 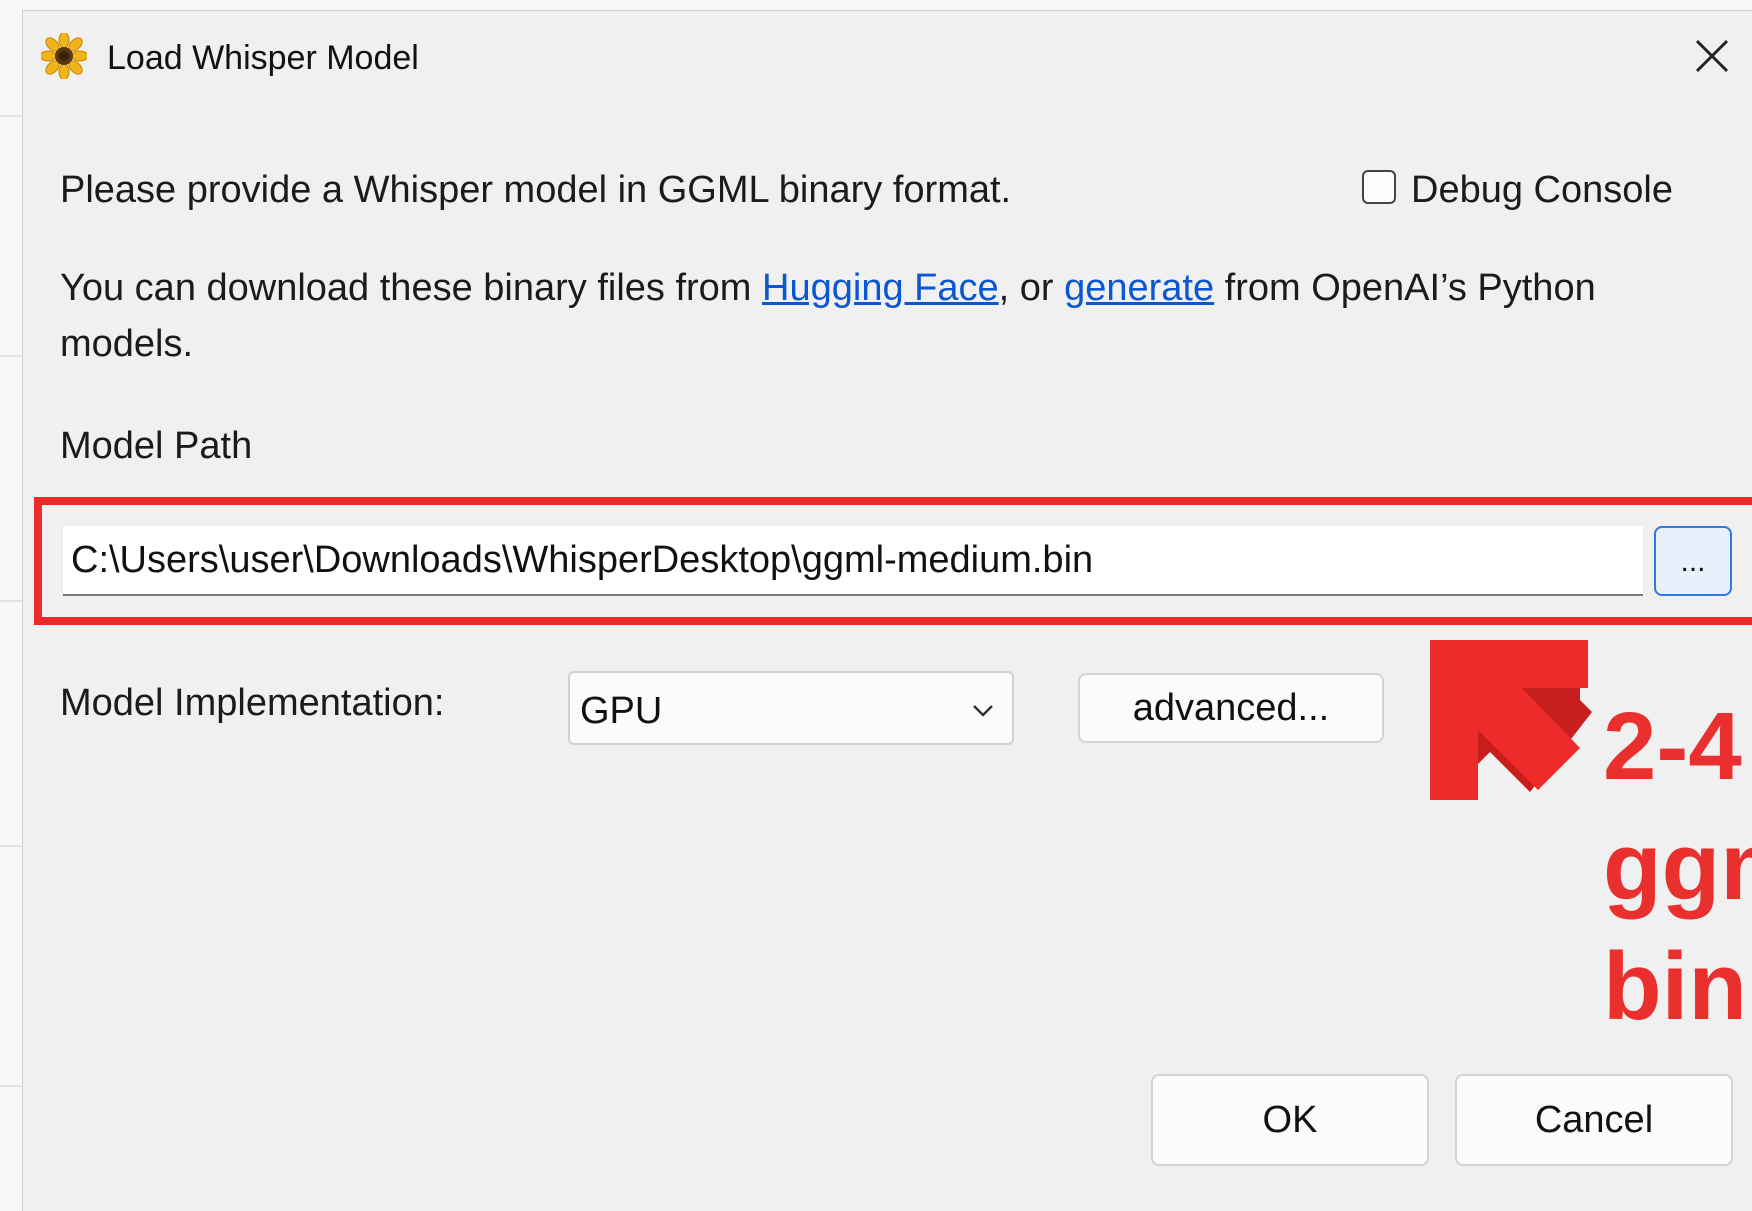 I want to click on model-implementation-value: GPU, so click(x=621, y=711).